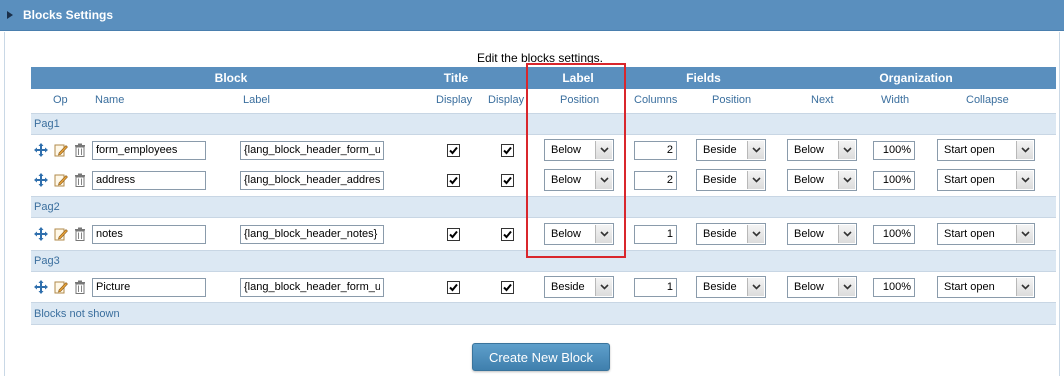  I want to click on field-position-value: Beside, so click(720, 287).